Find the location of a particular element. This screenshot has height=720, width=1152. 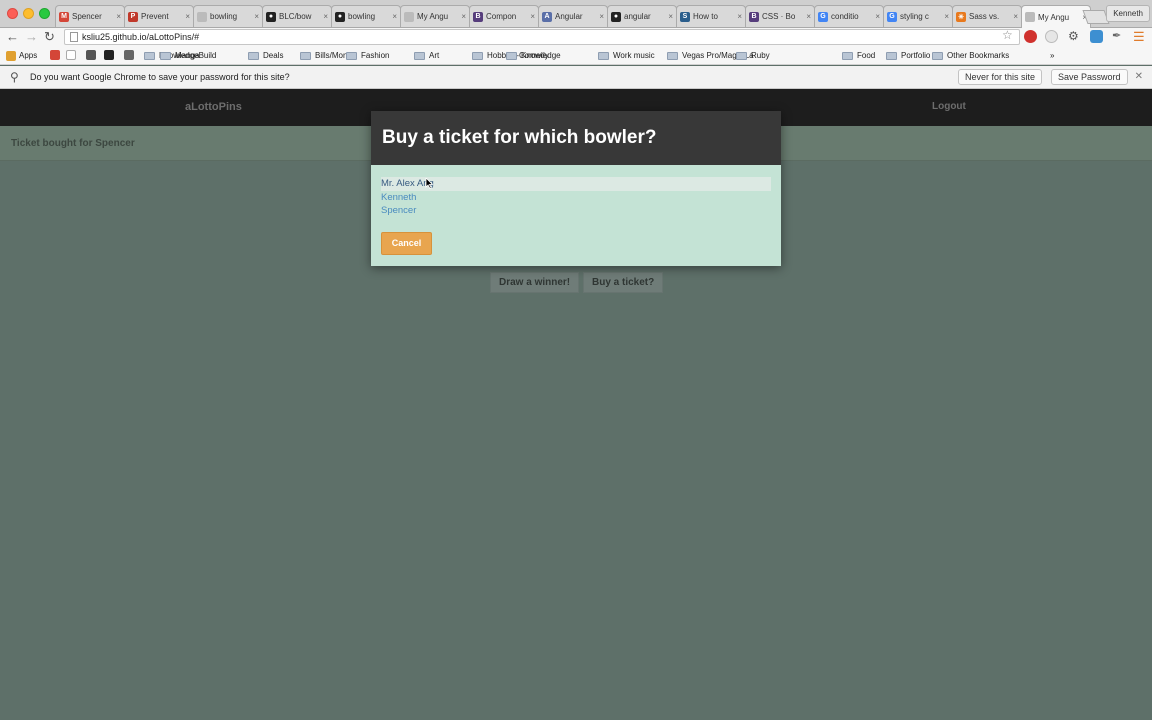

stack-icon: P is located at coordinates (133, 16).